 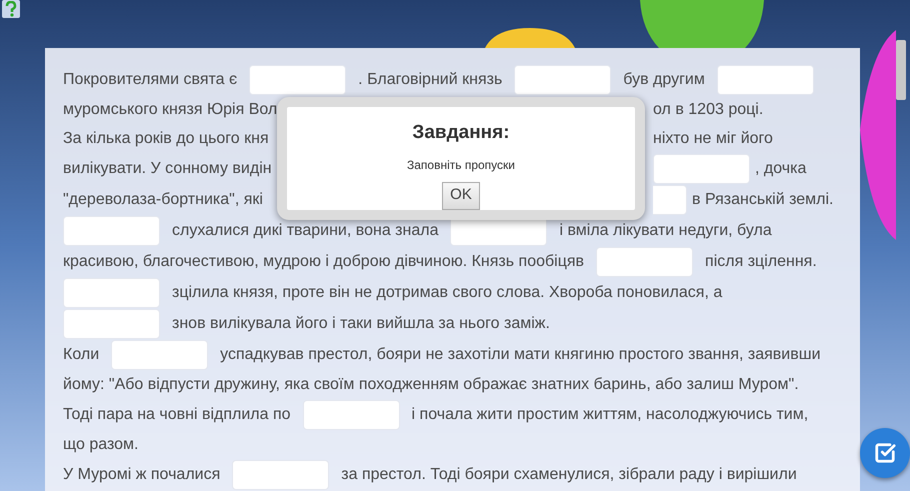 I want to click on dialog-message: Заповніть пропуски, so click(x=460, y=165).